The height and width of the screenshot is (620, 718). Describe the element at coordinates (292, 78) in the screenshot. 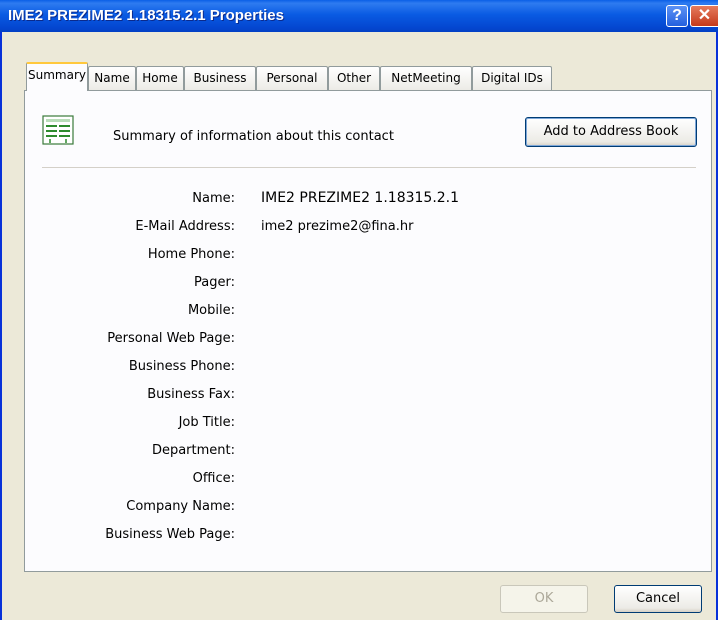

I see `tab-personal: Personal` at that location.